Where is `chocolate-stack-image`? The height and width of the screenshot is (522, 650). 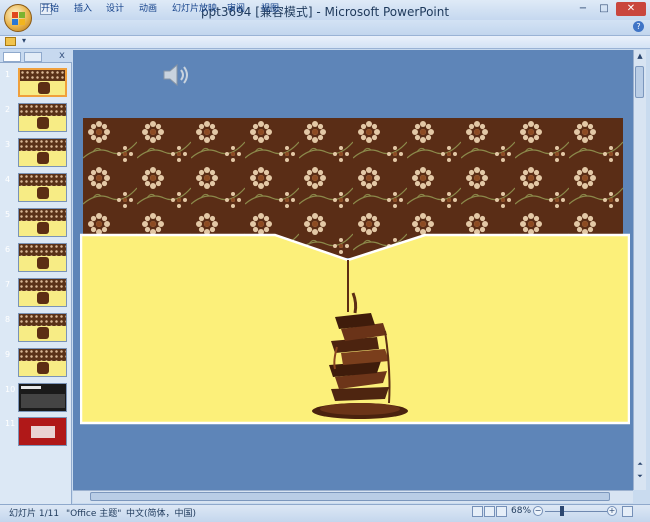 chocolate-stack-image is located at coordinates (360, 355).